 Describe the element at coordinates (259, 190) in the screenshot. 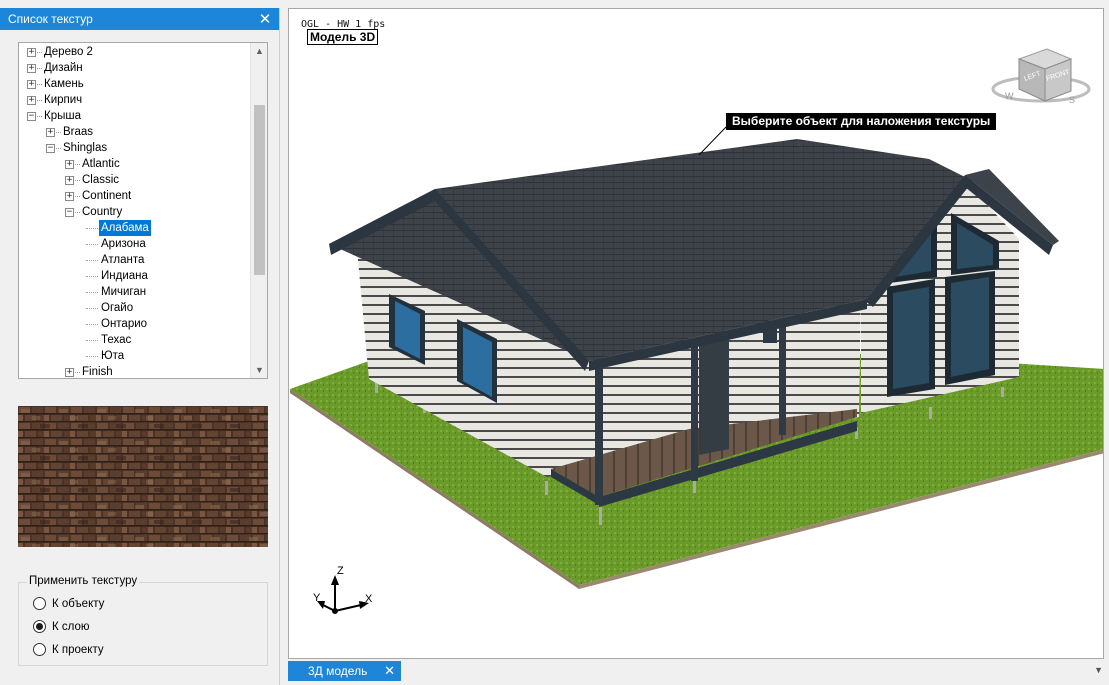

I see `scroll-thumb` at that location.